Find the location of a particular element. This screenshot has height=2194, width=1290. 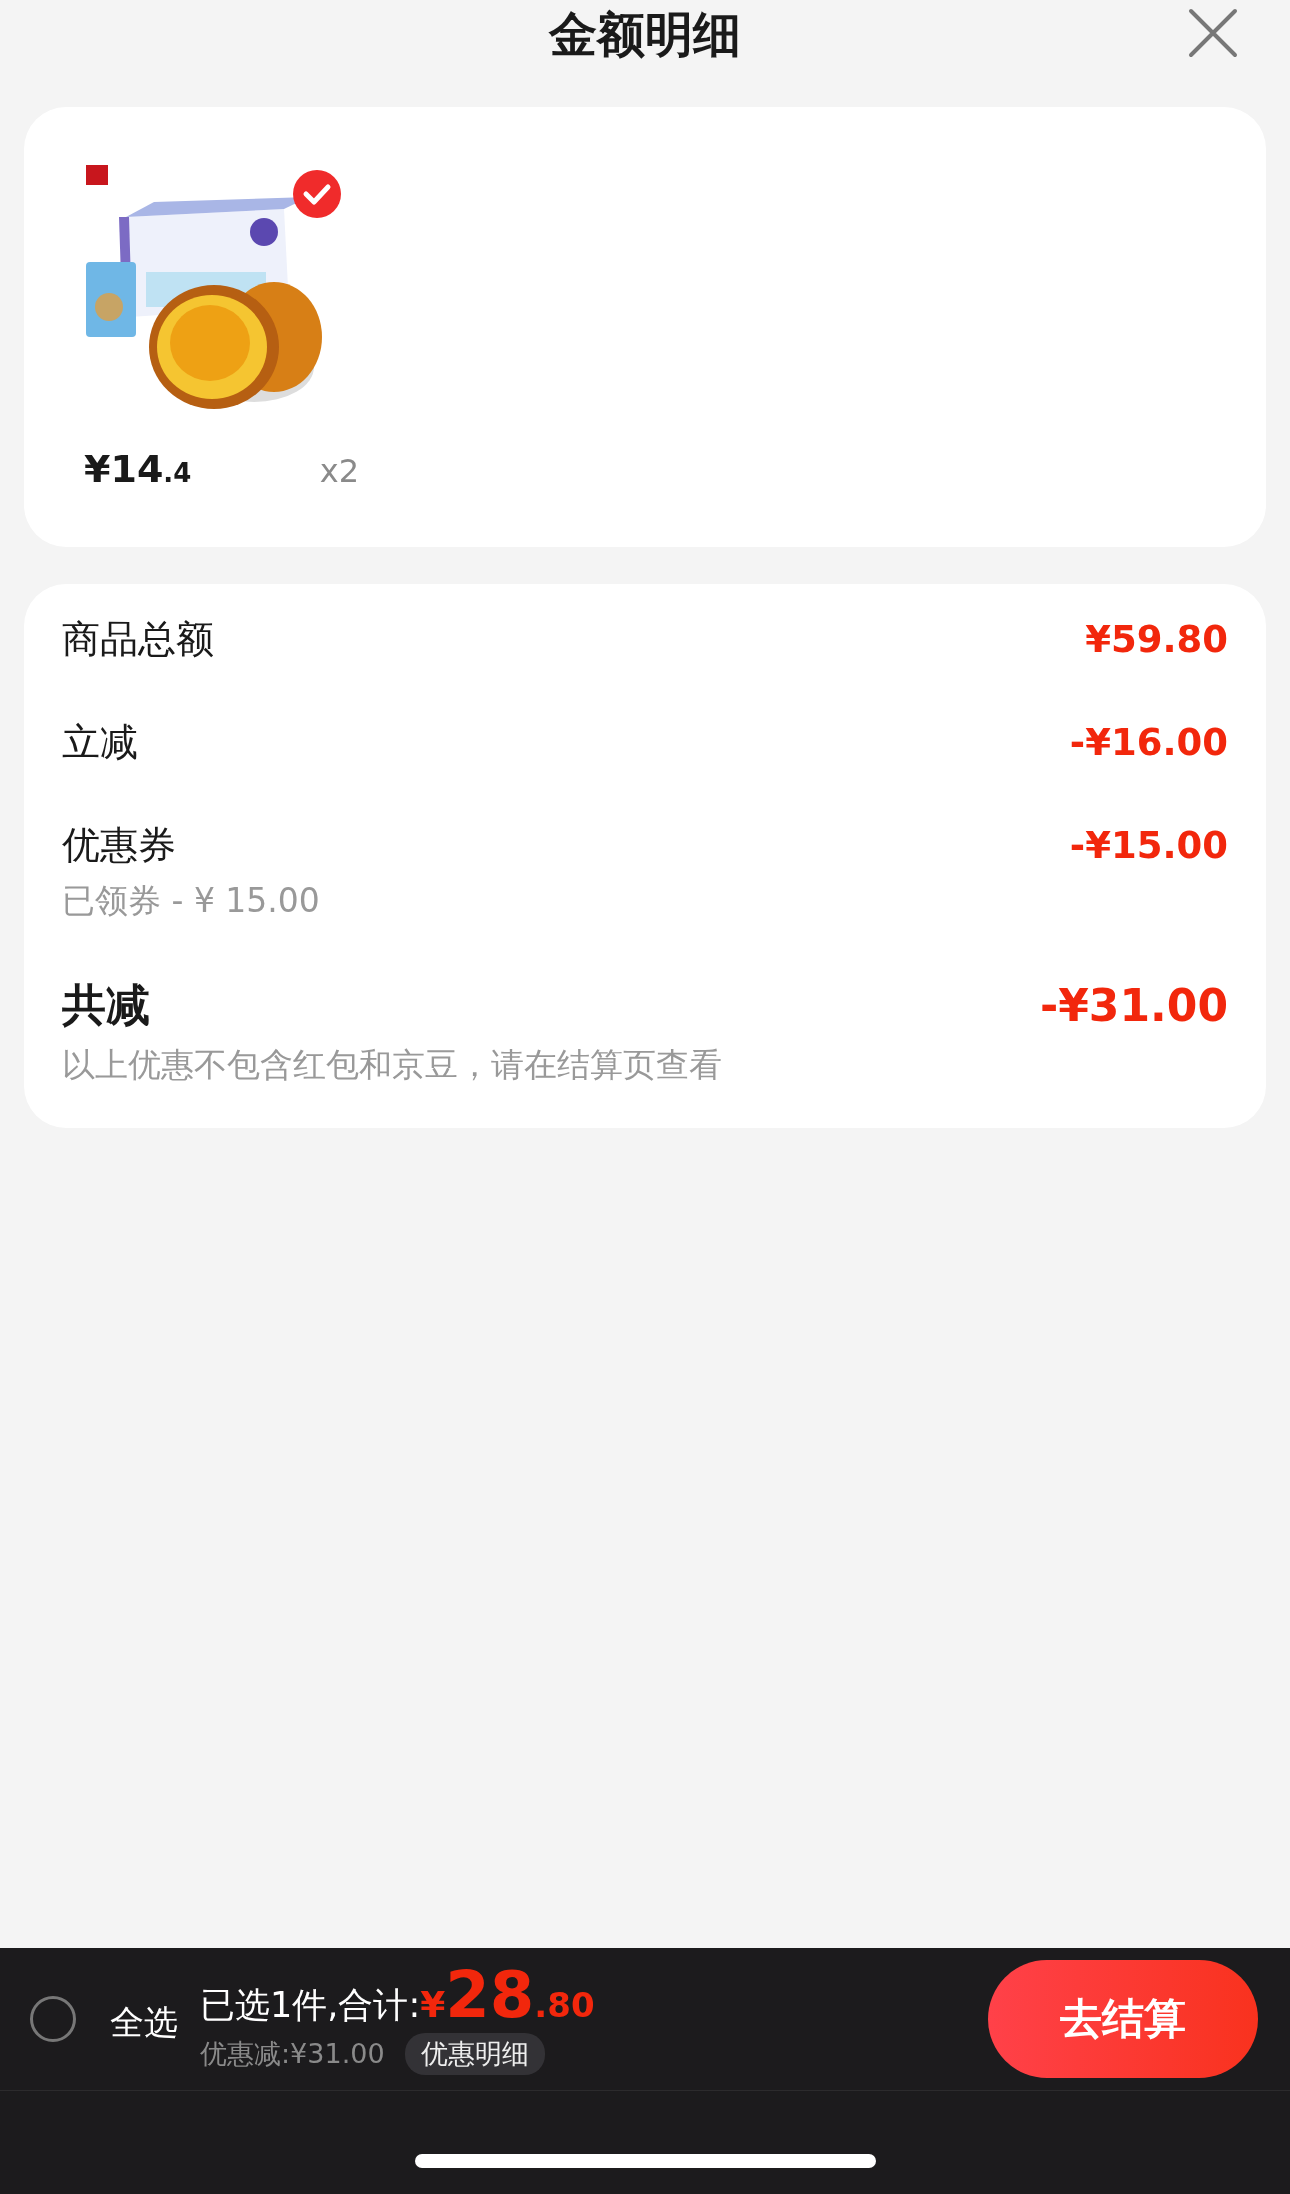

checkout-button: 去结算 is located at coordinates (1123, 2019).